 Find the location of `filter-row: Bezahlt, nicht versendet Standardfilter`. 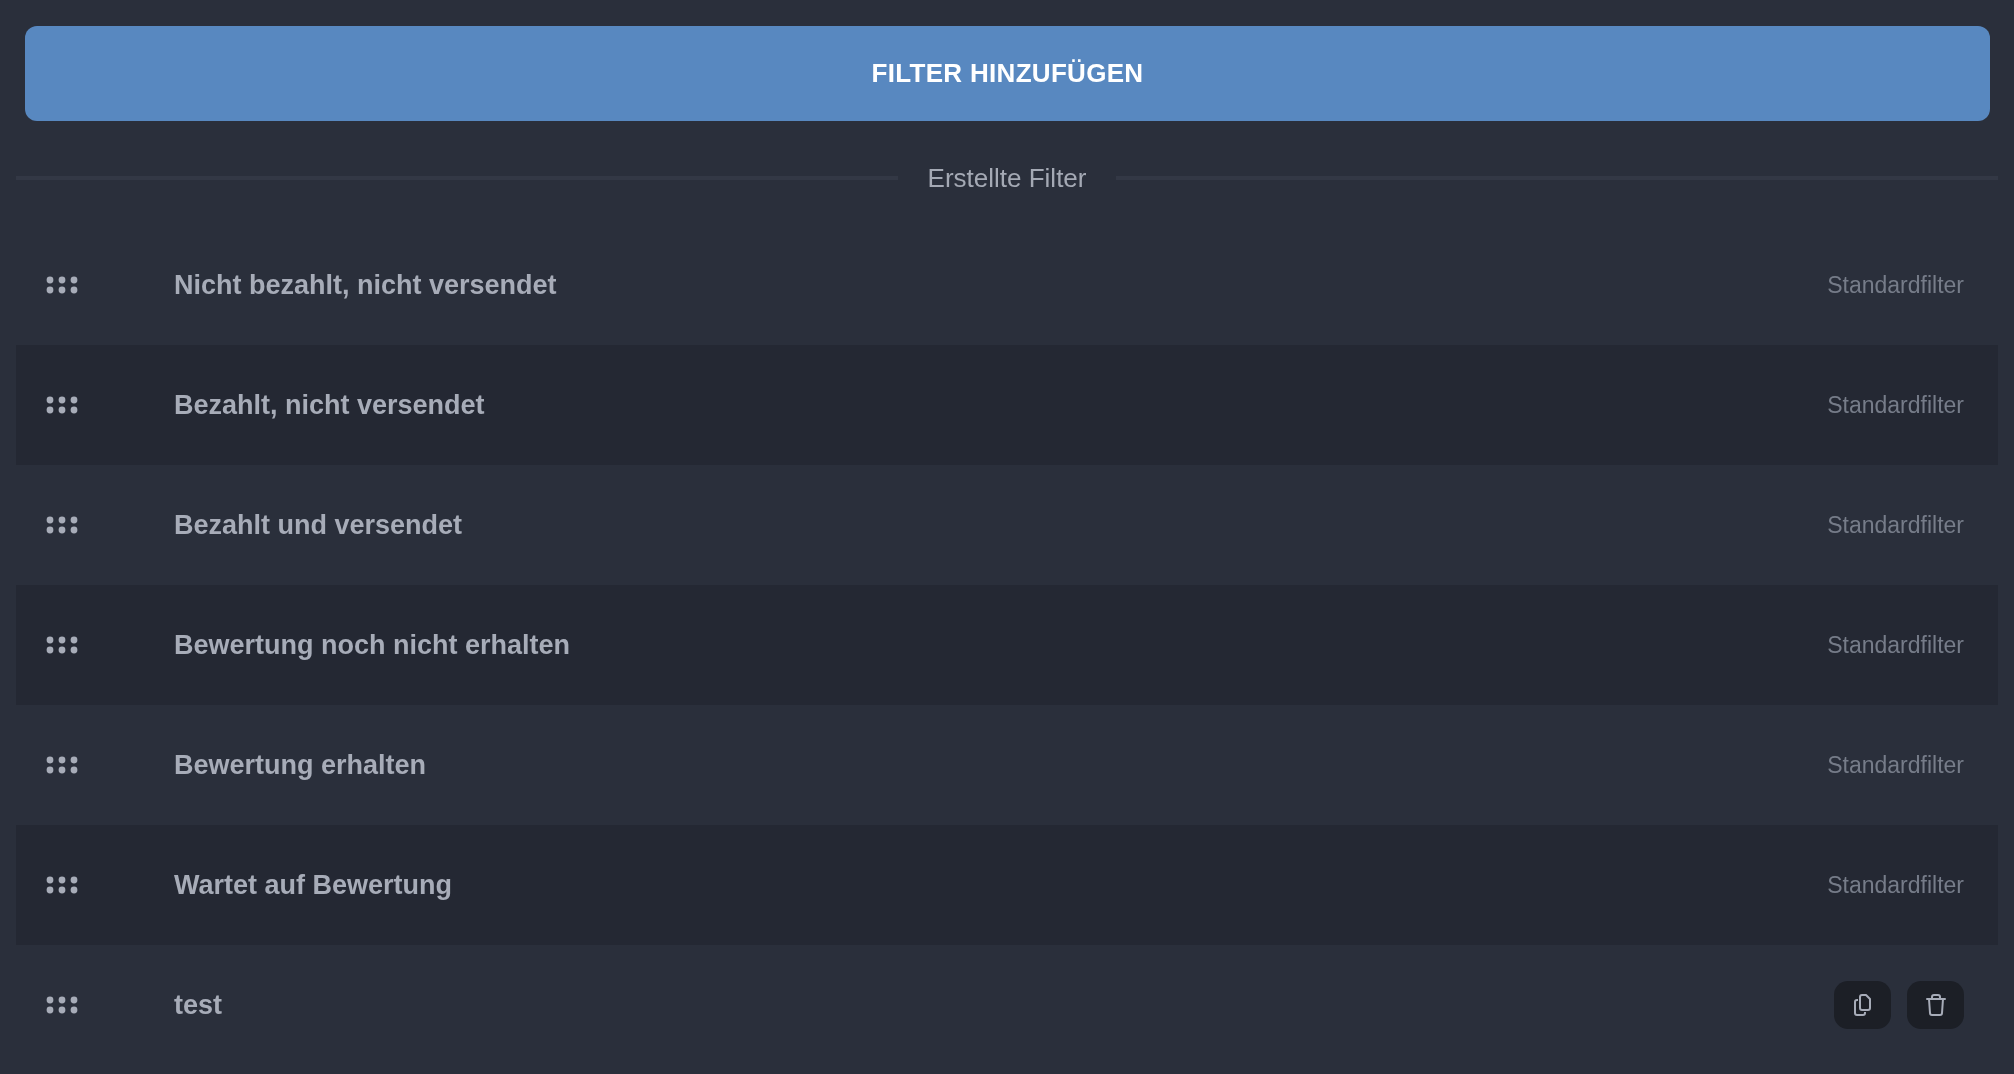

filter-row: Bezahlt, nicht versendet Standardfilter is located at coordinates (1007, 405).